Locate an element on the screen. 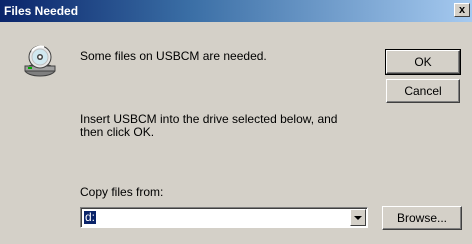 This screenshot has height=244, width=472. ok-button-label: OK is located at coordinates (423, 62).